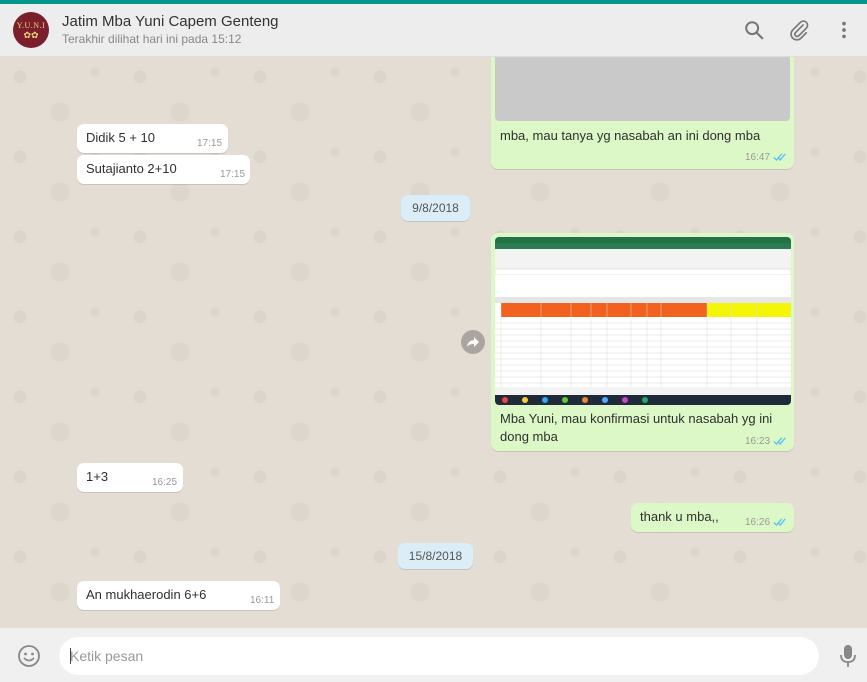  Describe the element at coordinates (529, 436) in the screenshot. I see `message-caption-line2: dong mba` at that location.